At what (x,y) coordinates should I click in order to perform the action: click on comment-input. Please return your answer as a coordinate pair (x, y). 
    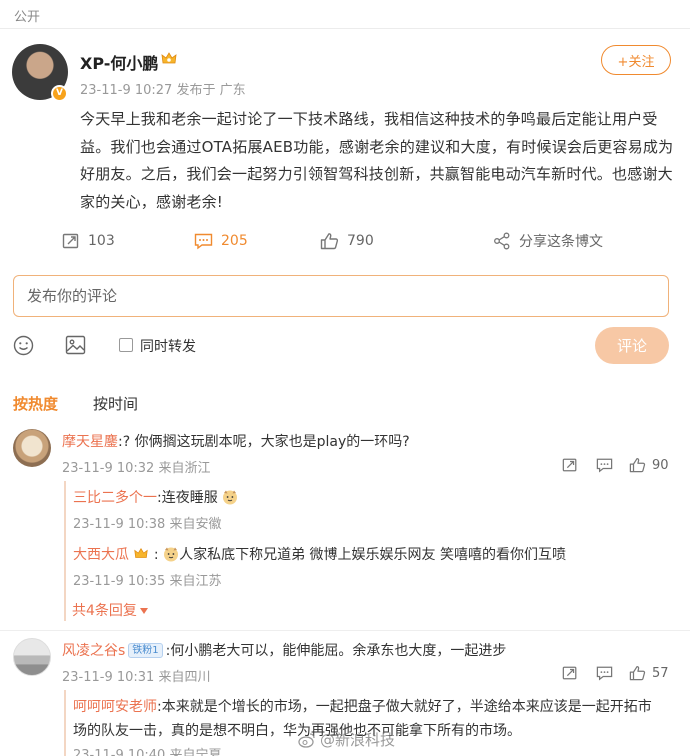
    Looking at the image, I should click on (341, 296).